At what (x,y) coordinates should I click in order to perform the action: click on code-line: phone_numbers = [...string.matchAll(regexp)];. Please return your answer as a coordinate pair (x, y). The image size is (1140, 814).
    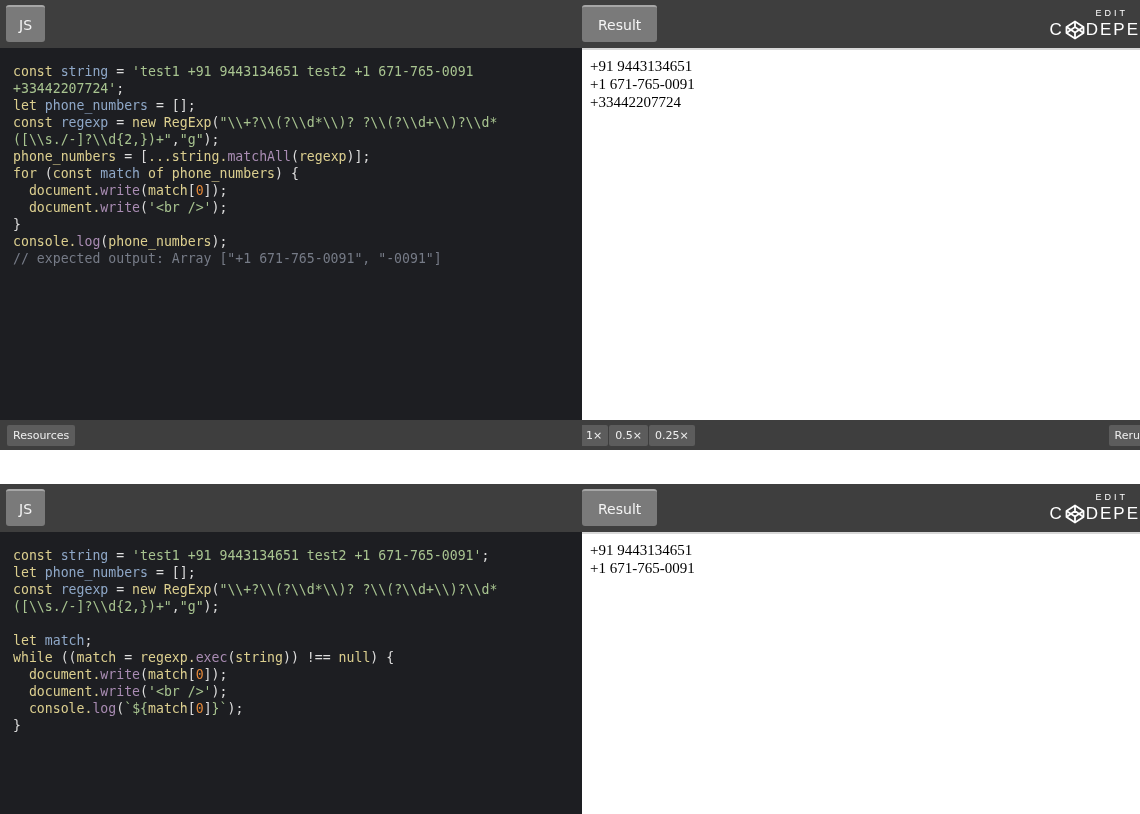
    Looking at the image, I should click on (192, 156).